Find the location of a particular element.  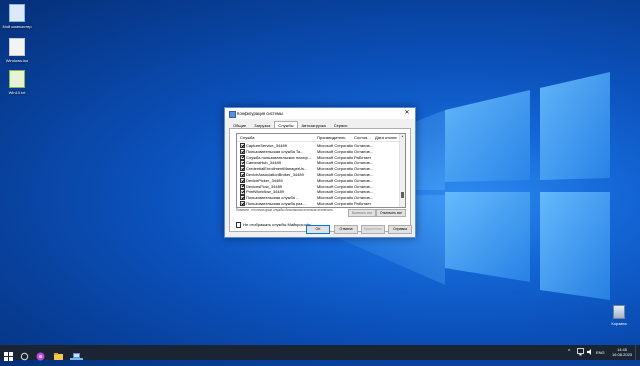

column-header-service: Служба is located at coordinates (279, 137).